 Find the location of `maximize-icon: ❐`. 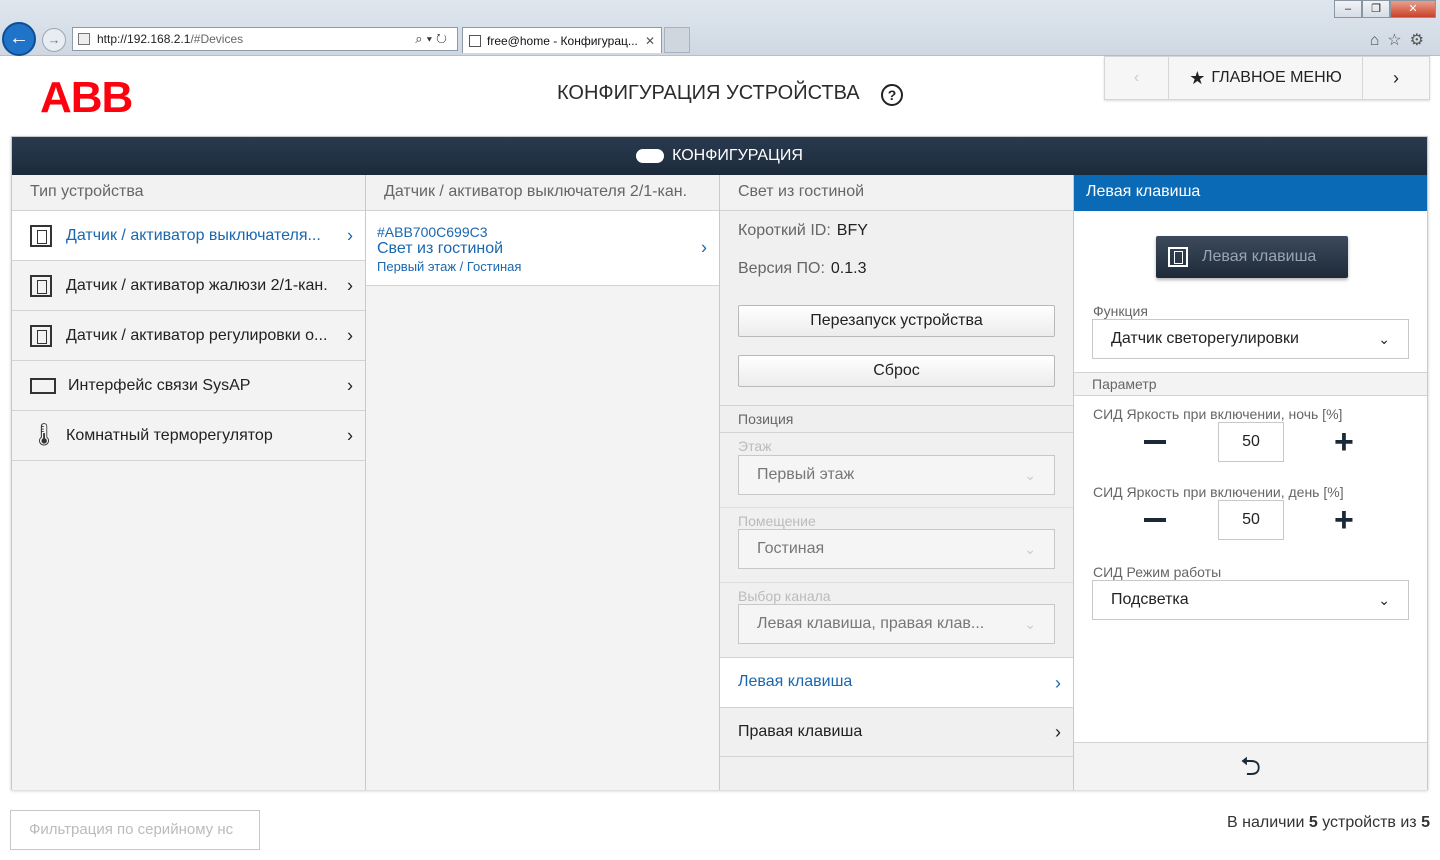

maximize-icon: ❐ is located at coordinates (1376, 9).